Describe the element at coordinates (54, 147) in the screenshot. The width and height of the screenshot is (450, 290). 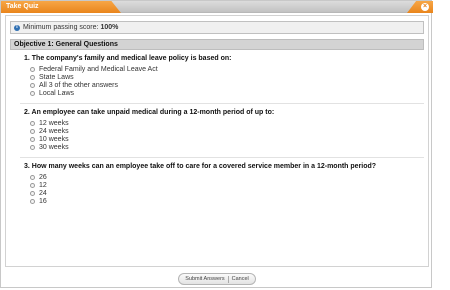
I see `option-label: 30 weeks` at that location.